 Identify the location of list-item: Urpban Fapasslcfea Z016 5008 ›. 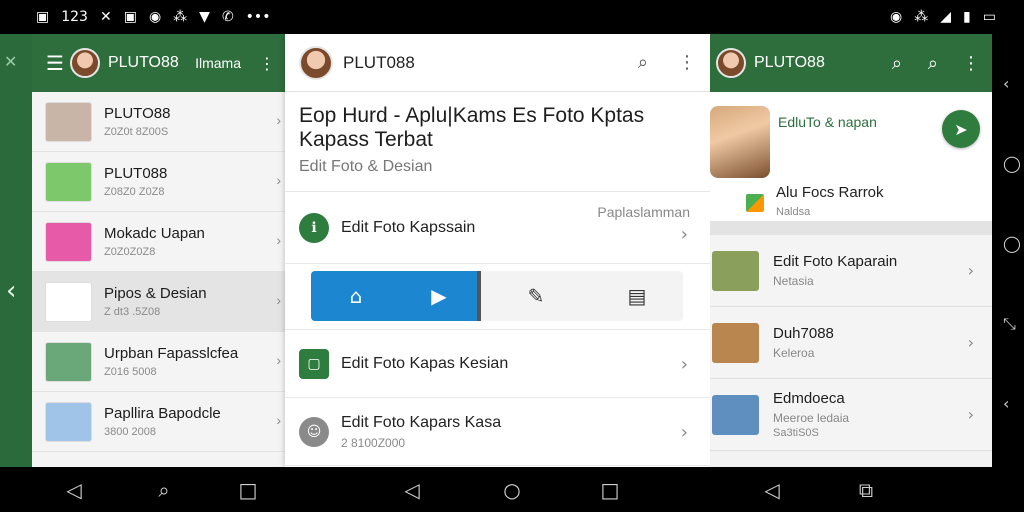
(158, 362).